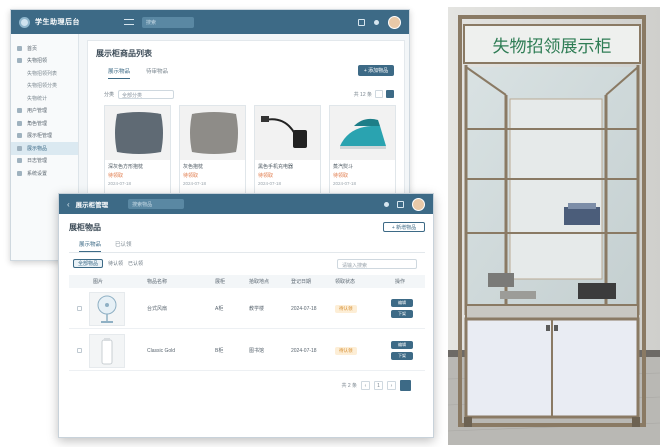 The height and width of the screenshot is (447, 662). I want to click on sidebar-item: 失物招领, so click(44, 61).